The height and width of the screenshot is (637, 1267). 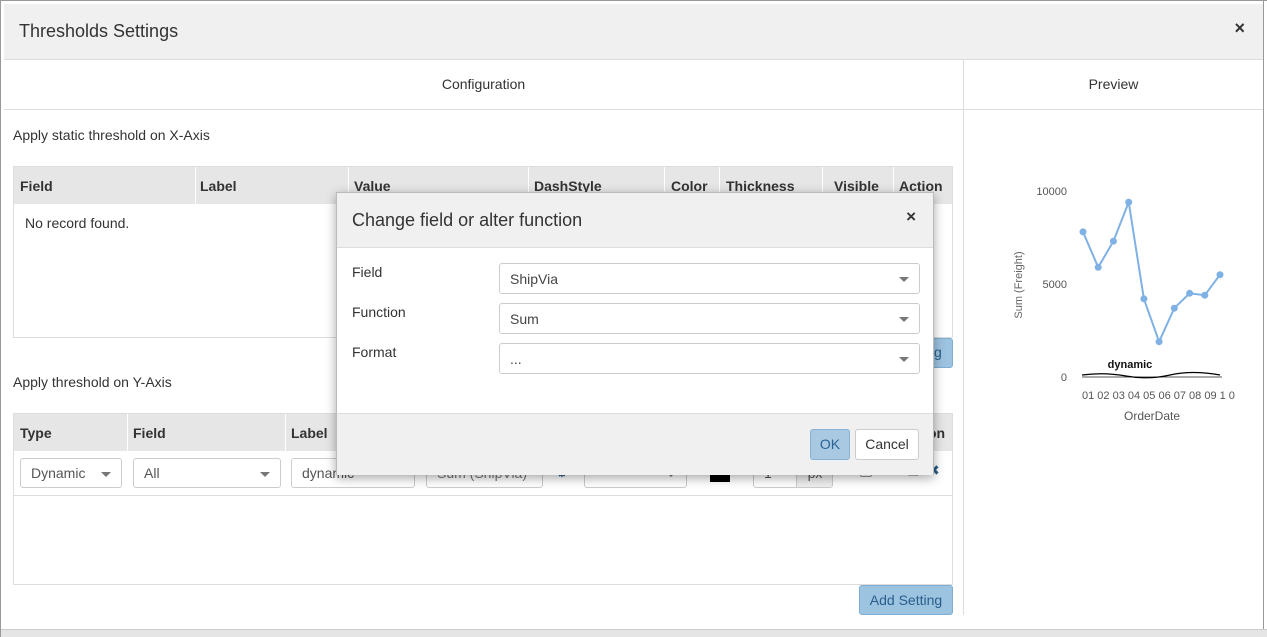 What do you see at coordinates (483, 85) in the screenshot?
I see `configuration-header: Configuration` at bounding box center [483, 85].